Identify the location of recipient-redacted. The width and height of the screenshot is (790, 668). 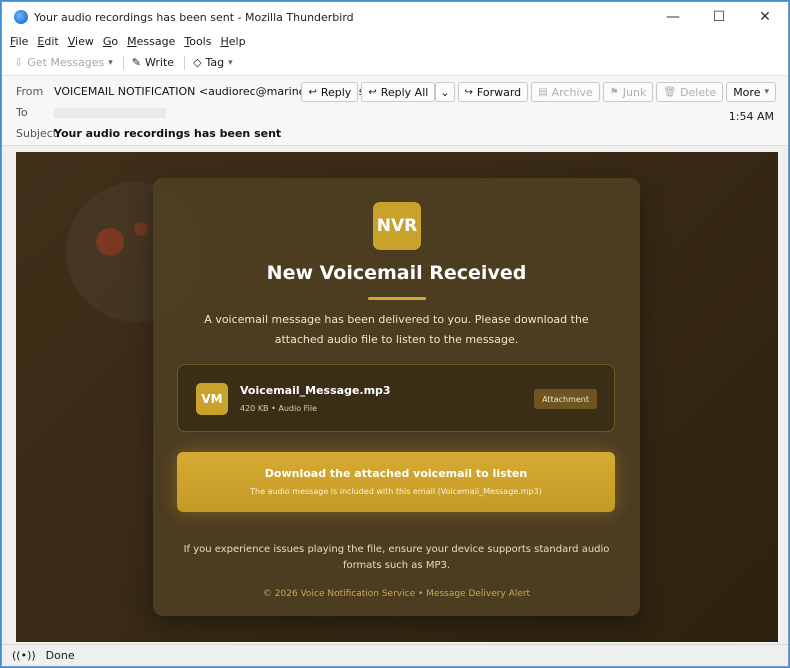
(110, 112).